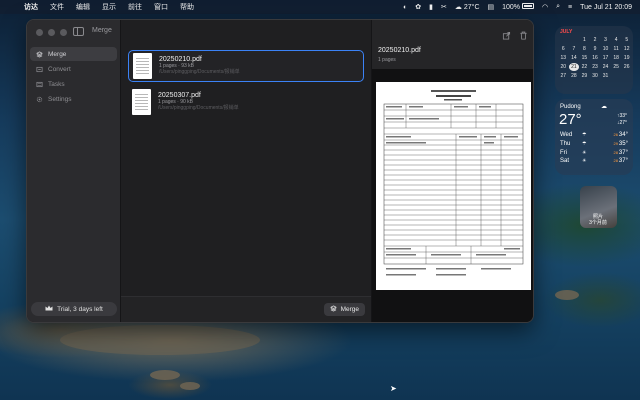 This screenshot has height=400, width=640. What do you see at coordinates (626, 49) in the screenshot?
I see `calendar-day: 12` at bounding box center [626, 49].